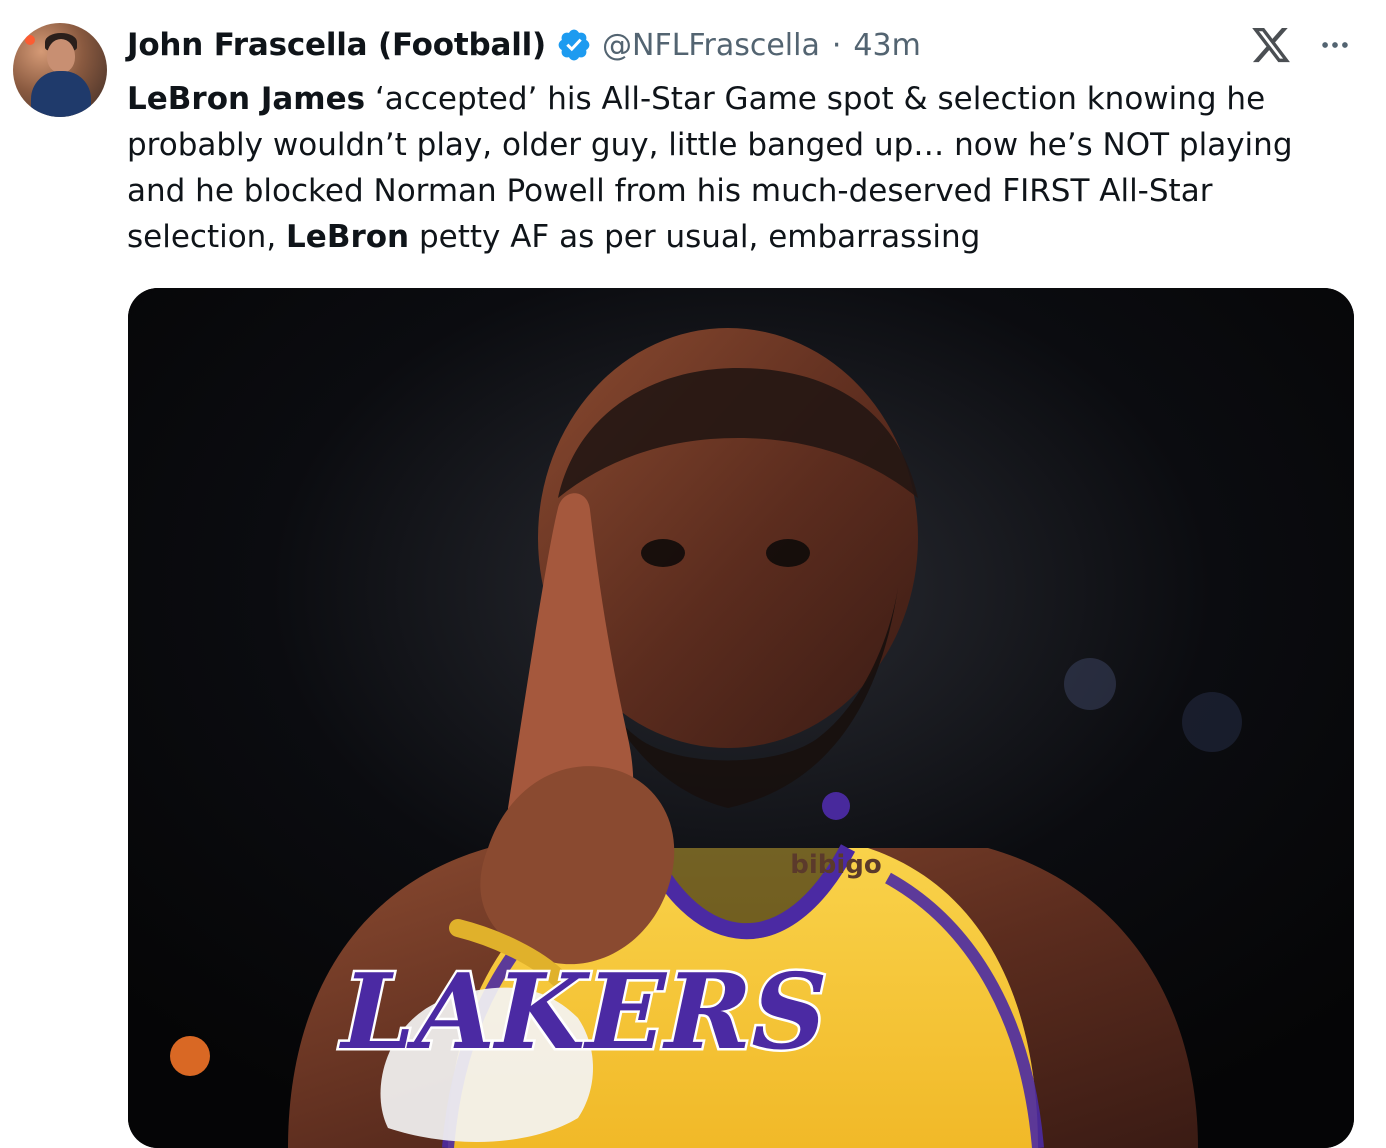  What do you see at coordinates (61, 56) in the screenshot?
I see `avatar-face` at bounding box center [61, 56].